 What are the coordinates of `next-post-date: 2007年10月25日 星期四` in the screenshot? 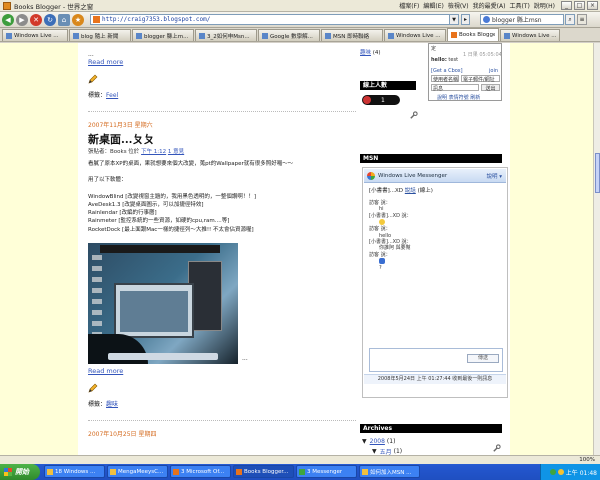 It's located at (122, 434).